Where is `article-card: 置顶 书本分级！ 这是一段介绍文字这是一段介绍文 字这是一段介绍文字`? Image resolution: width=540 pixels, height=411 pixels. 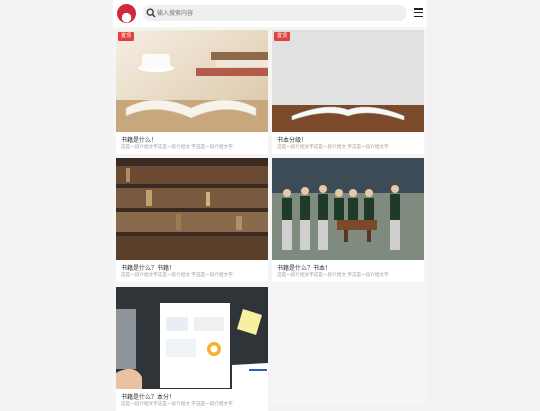
article-card: 置顶 书本分级！ 这是一段介绍文字这是一段介绍文 字这是一段介绍文字 is located at coordinates (348, 92).